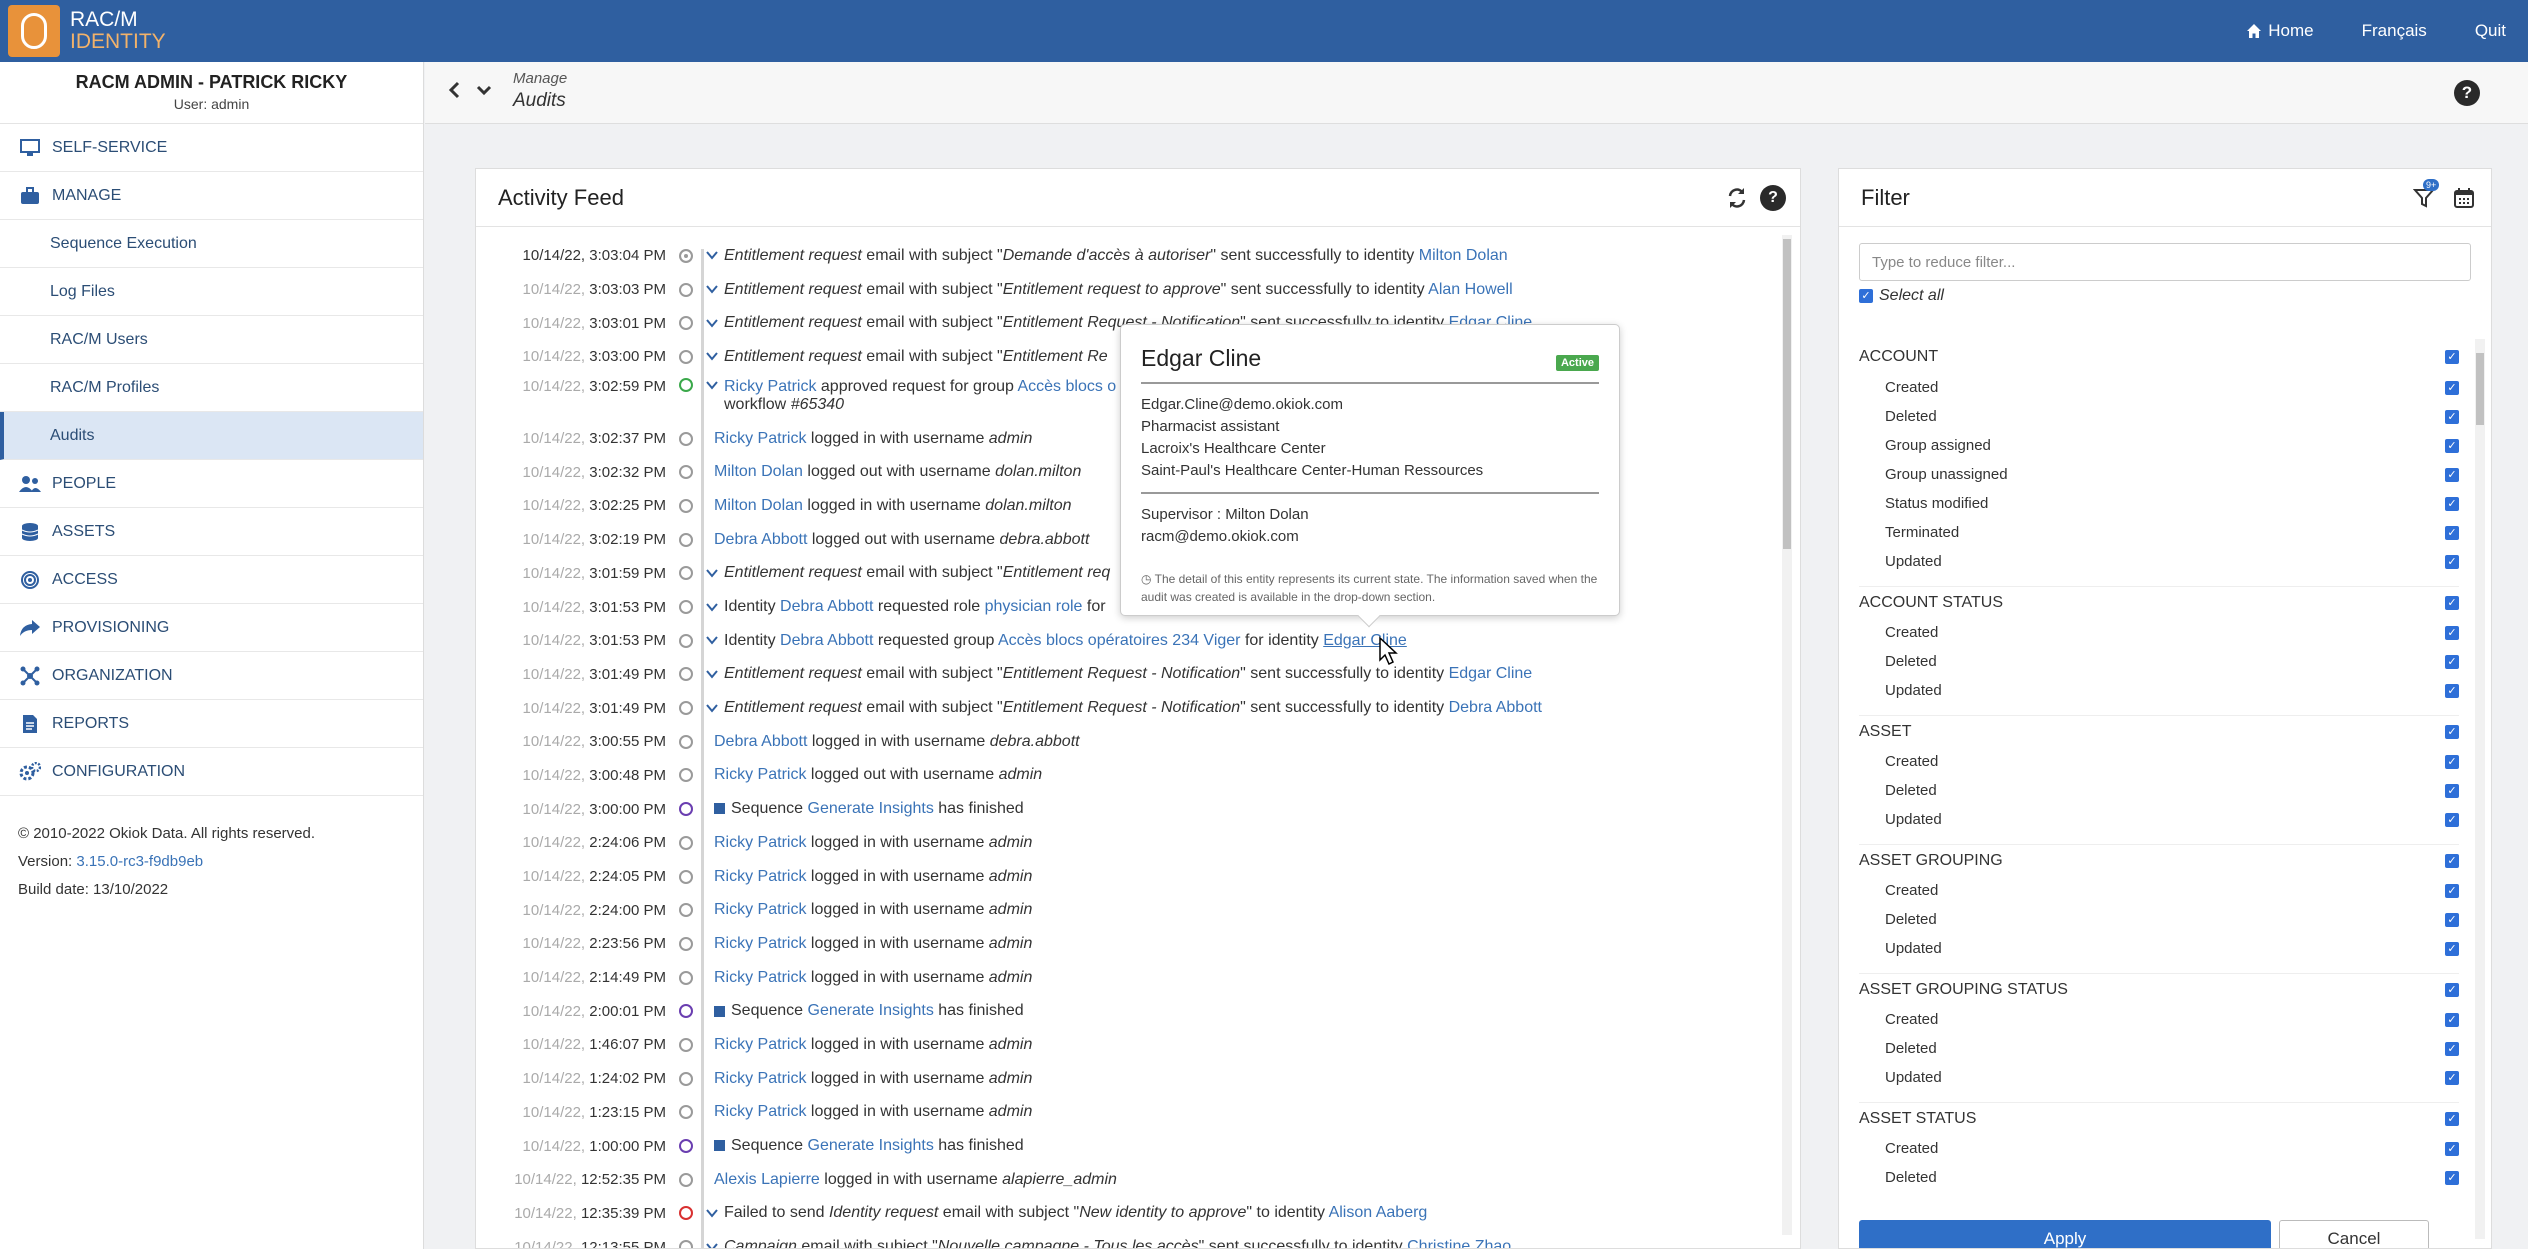 The image size is (2528, 1249). I want to click on back-chevron-icon, so click(454, 93).